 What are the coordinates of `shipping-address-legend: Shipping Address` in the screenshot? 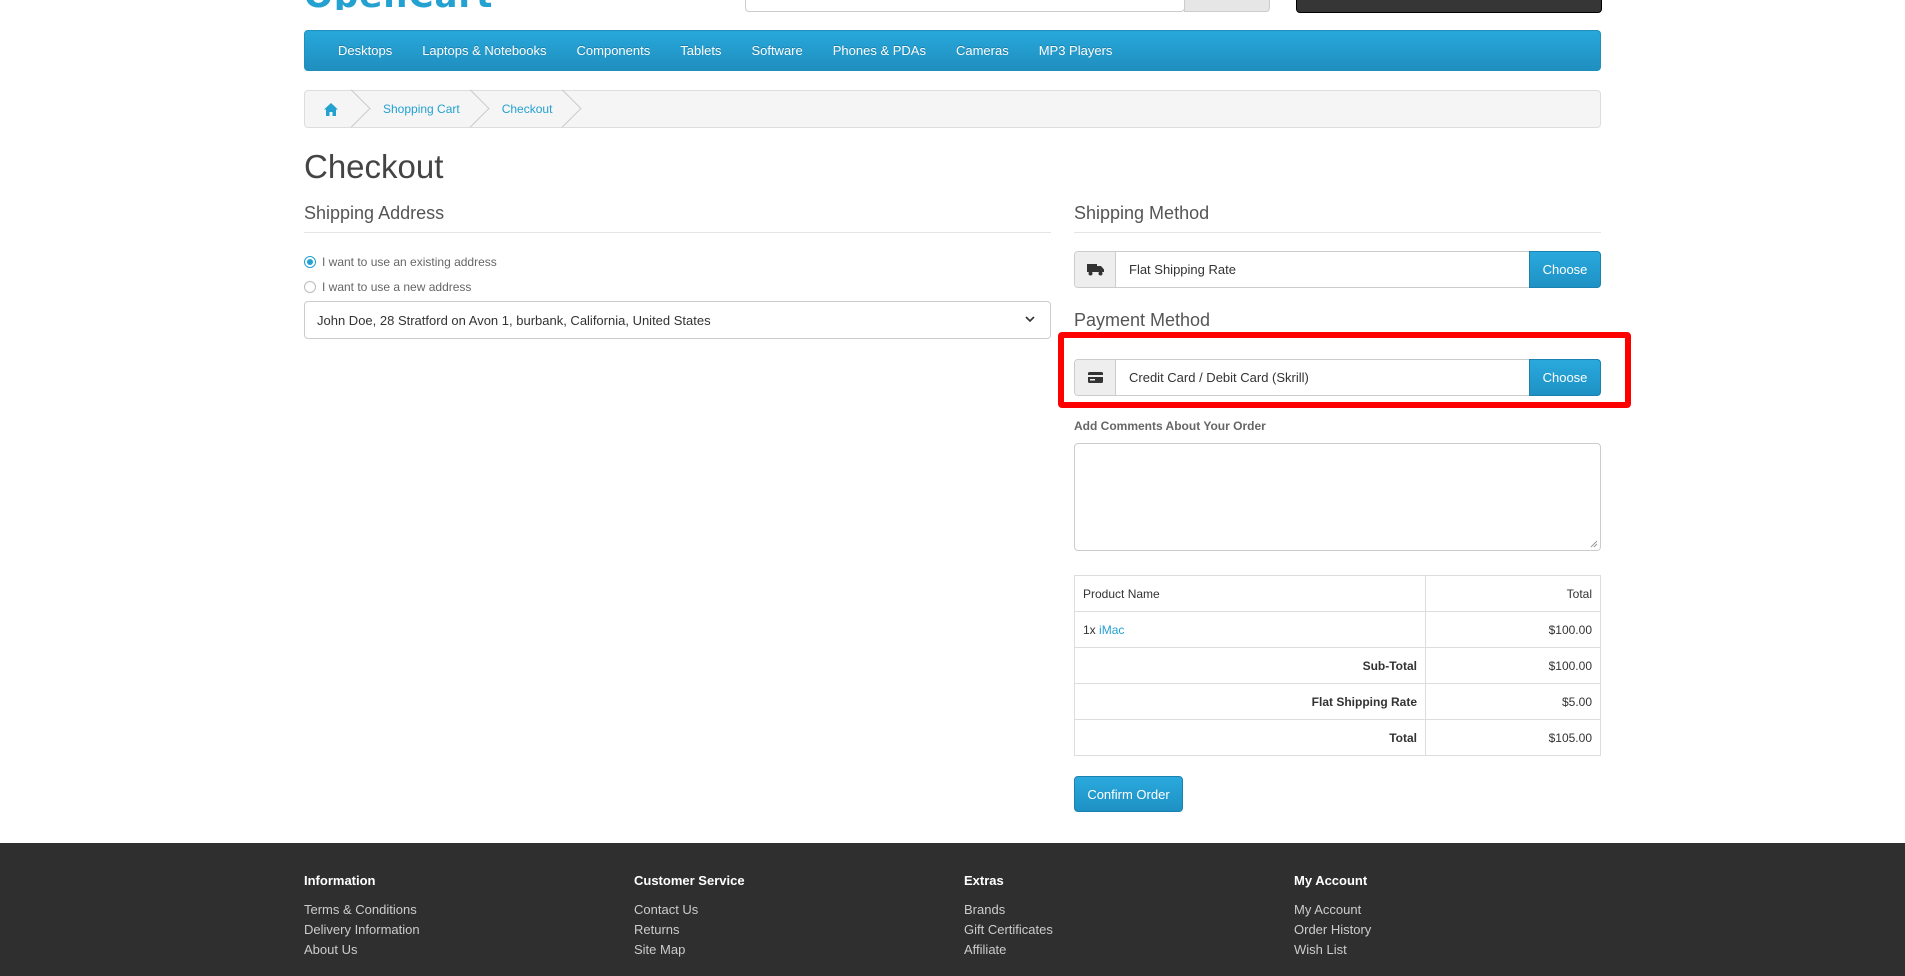 It's located at (677, 218).